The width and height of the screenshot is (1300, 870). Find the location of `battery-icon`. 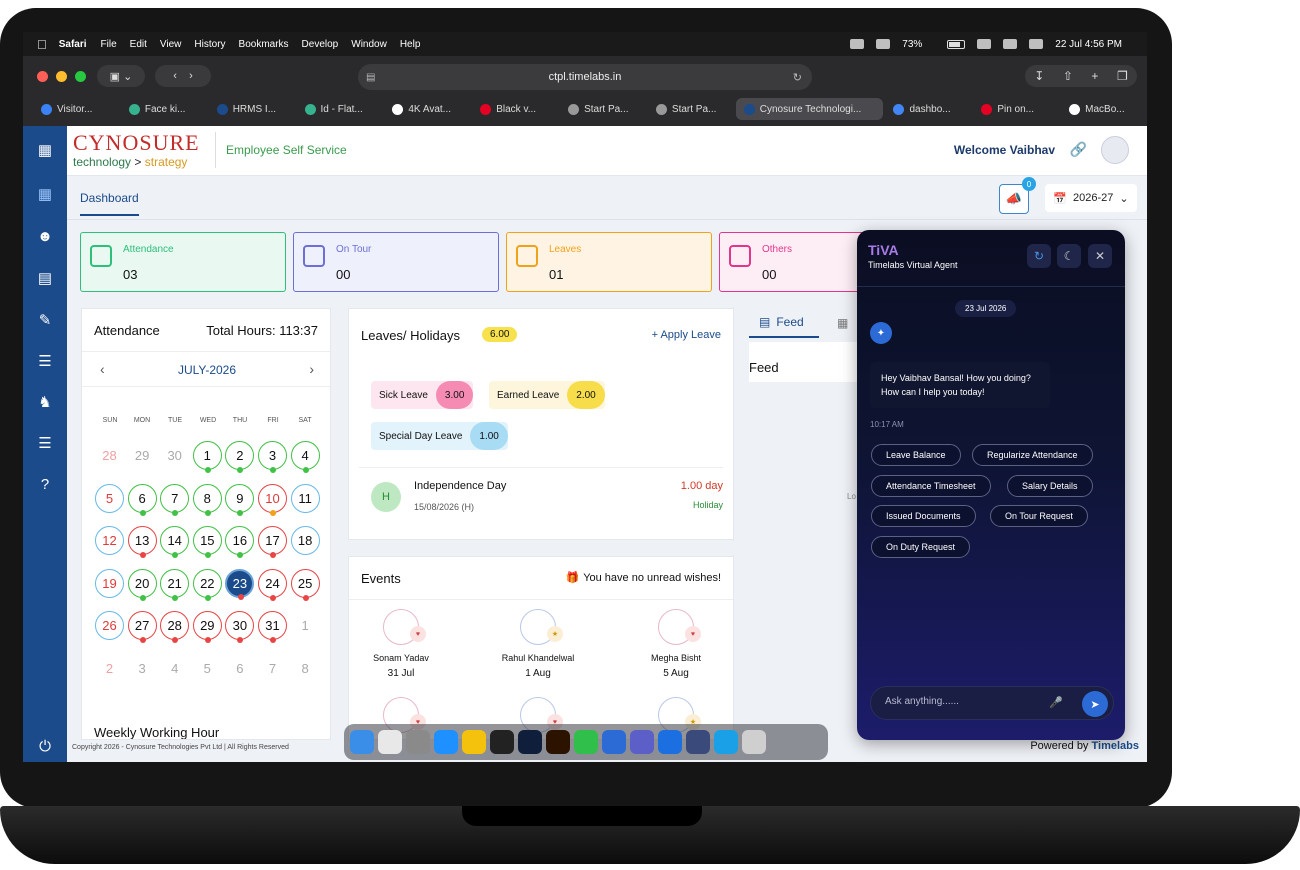

battery-icon is located at coordinates (956, 44).